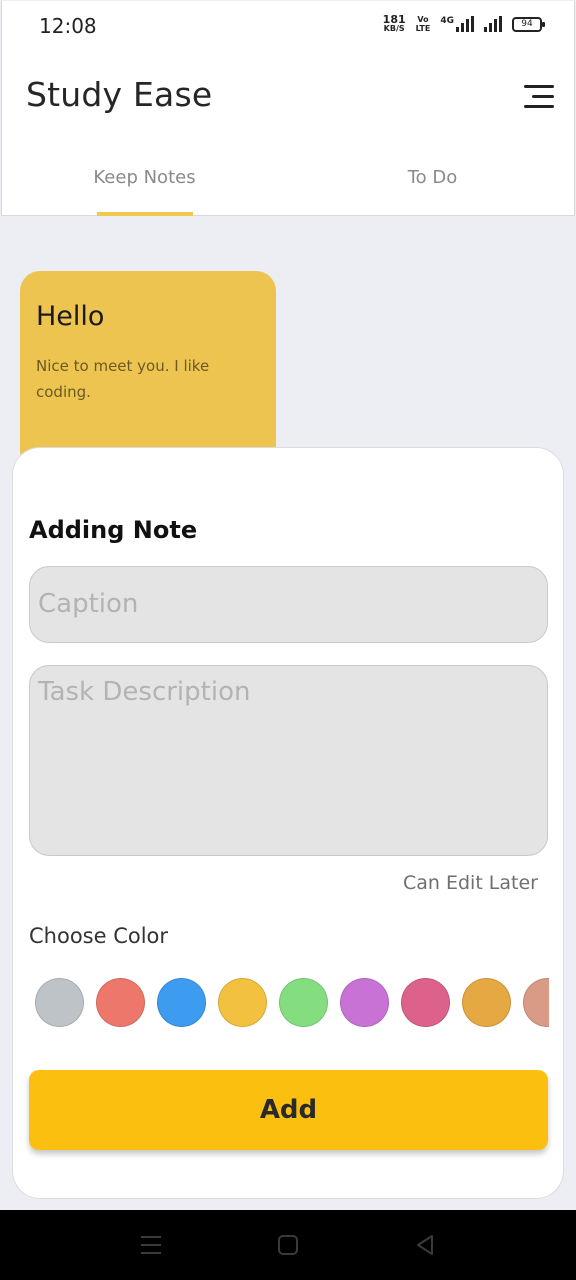 This screenshot has height=1280, width=576. I want to click on home-icon, so click(288, 1245).